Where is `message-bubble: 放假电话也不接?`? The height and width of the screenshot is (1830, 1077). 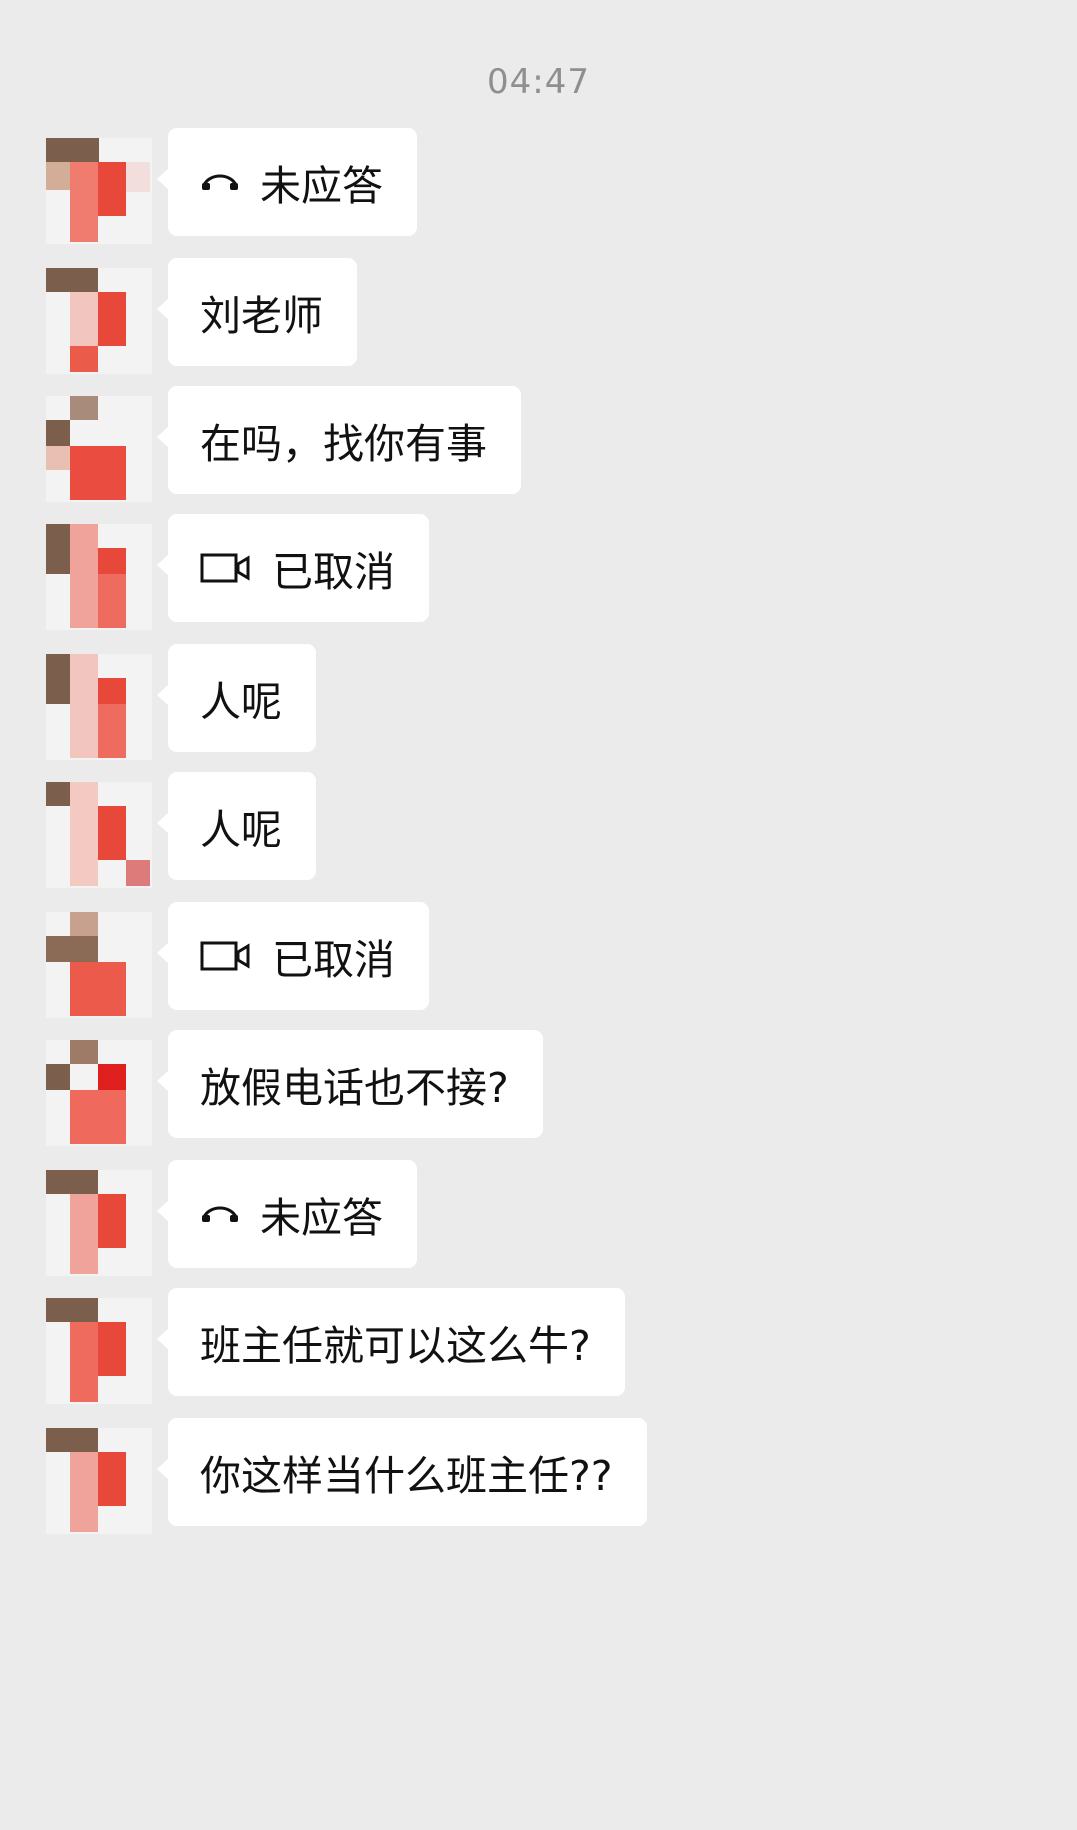
message-bubble: 放假电话也不接? is located at coordinates (350, 1084).